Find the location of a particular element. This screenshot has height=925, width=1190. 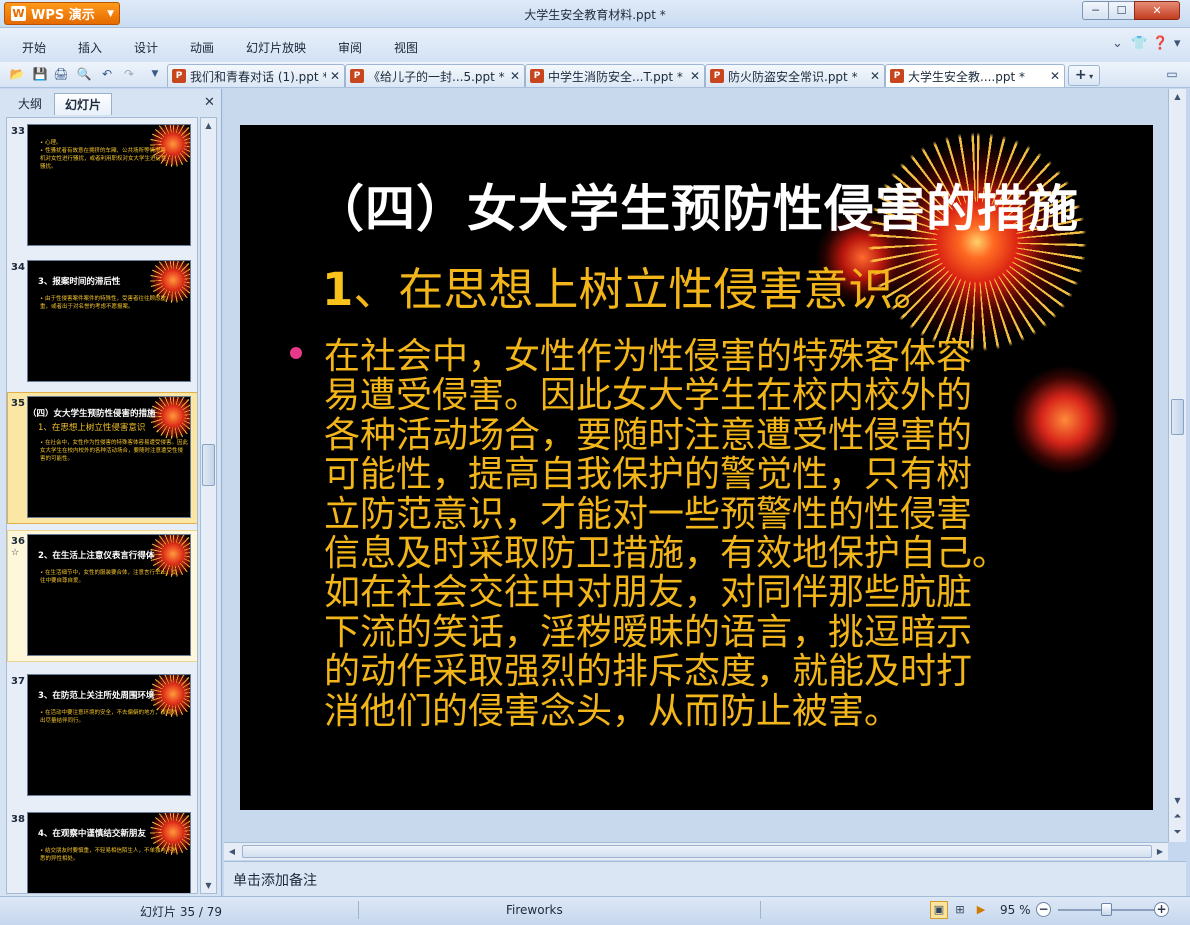

new-tab-button: + ▾ is located at coordinates (1084, 75).